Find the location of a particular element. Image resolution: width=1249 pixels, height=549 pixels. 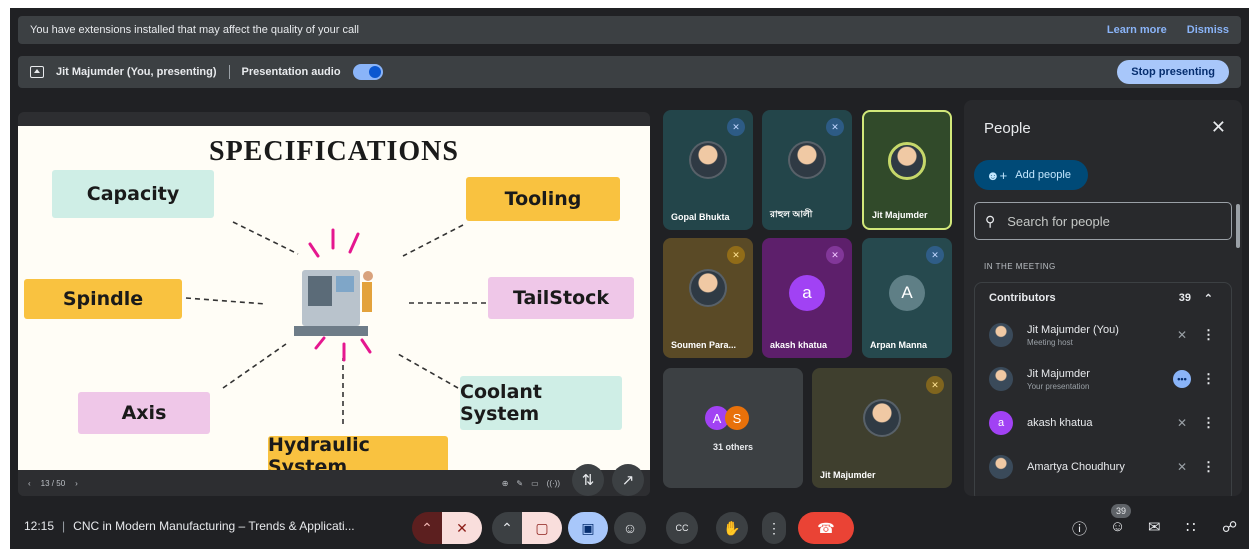

person-row: Jit Majumder (You) Meeting host ✕ ⋮ is located at coordinates (1103, 335).